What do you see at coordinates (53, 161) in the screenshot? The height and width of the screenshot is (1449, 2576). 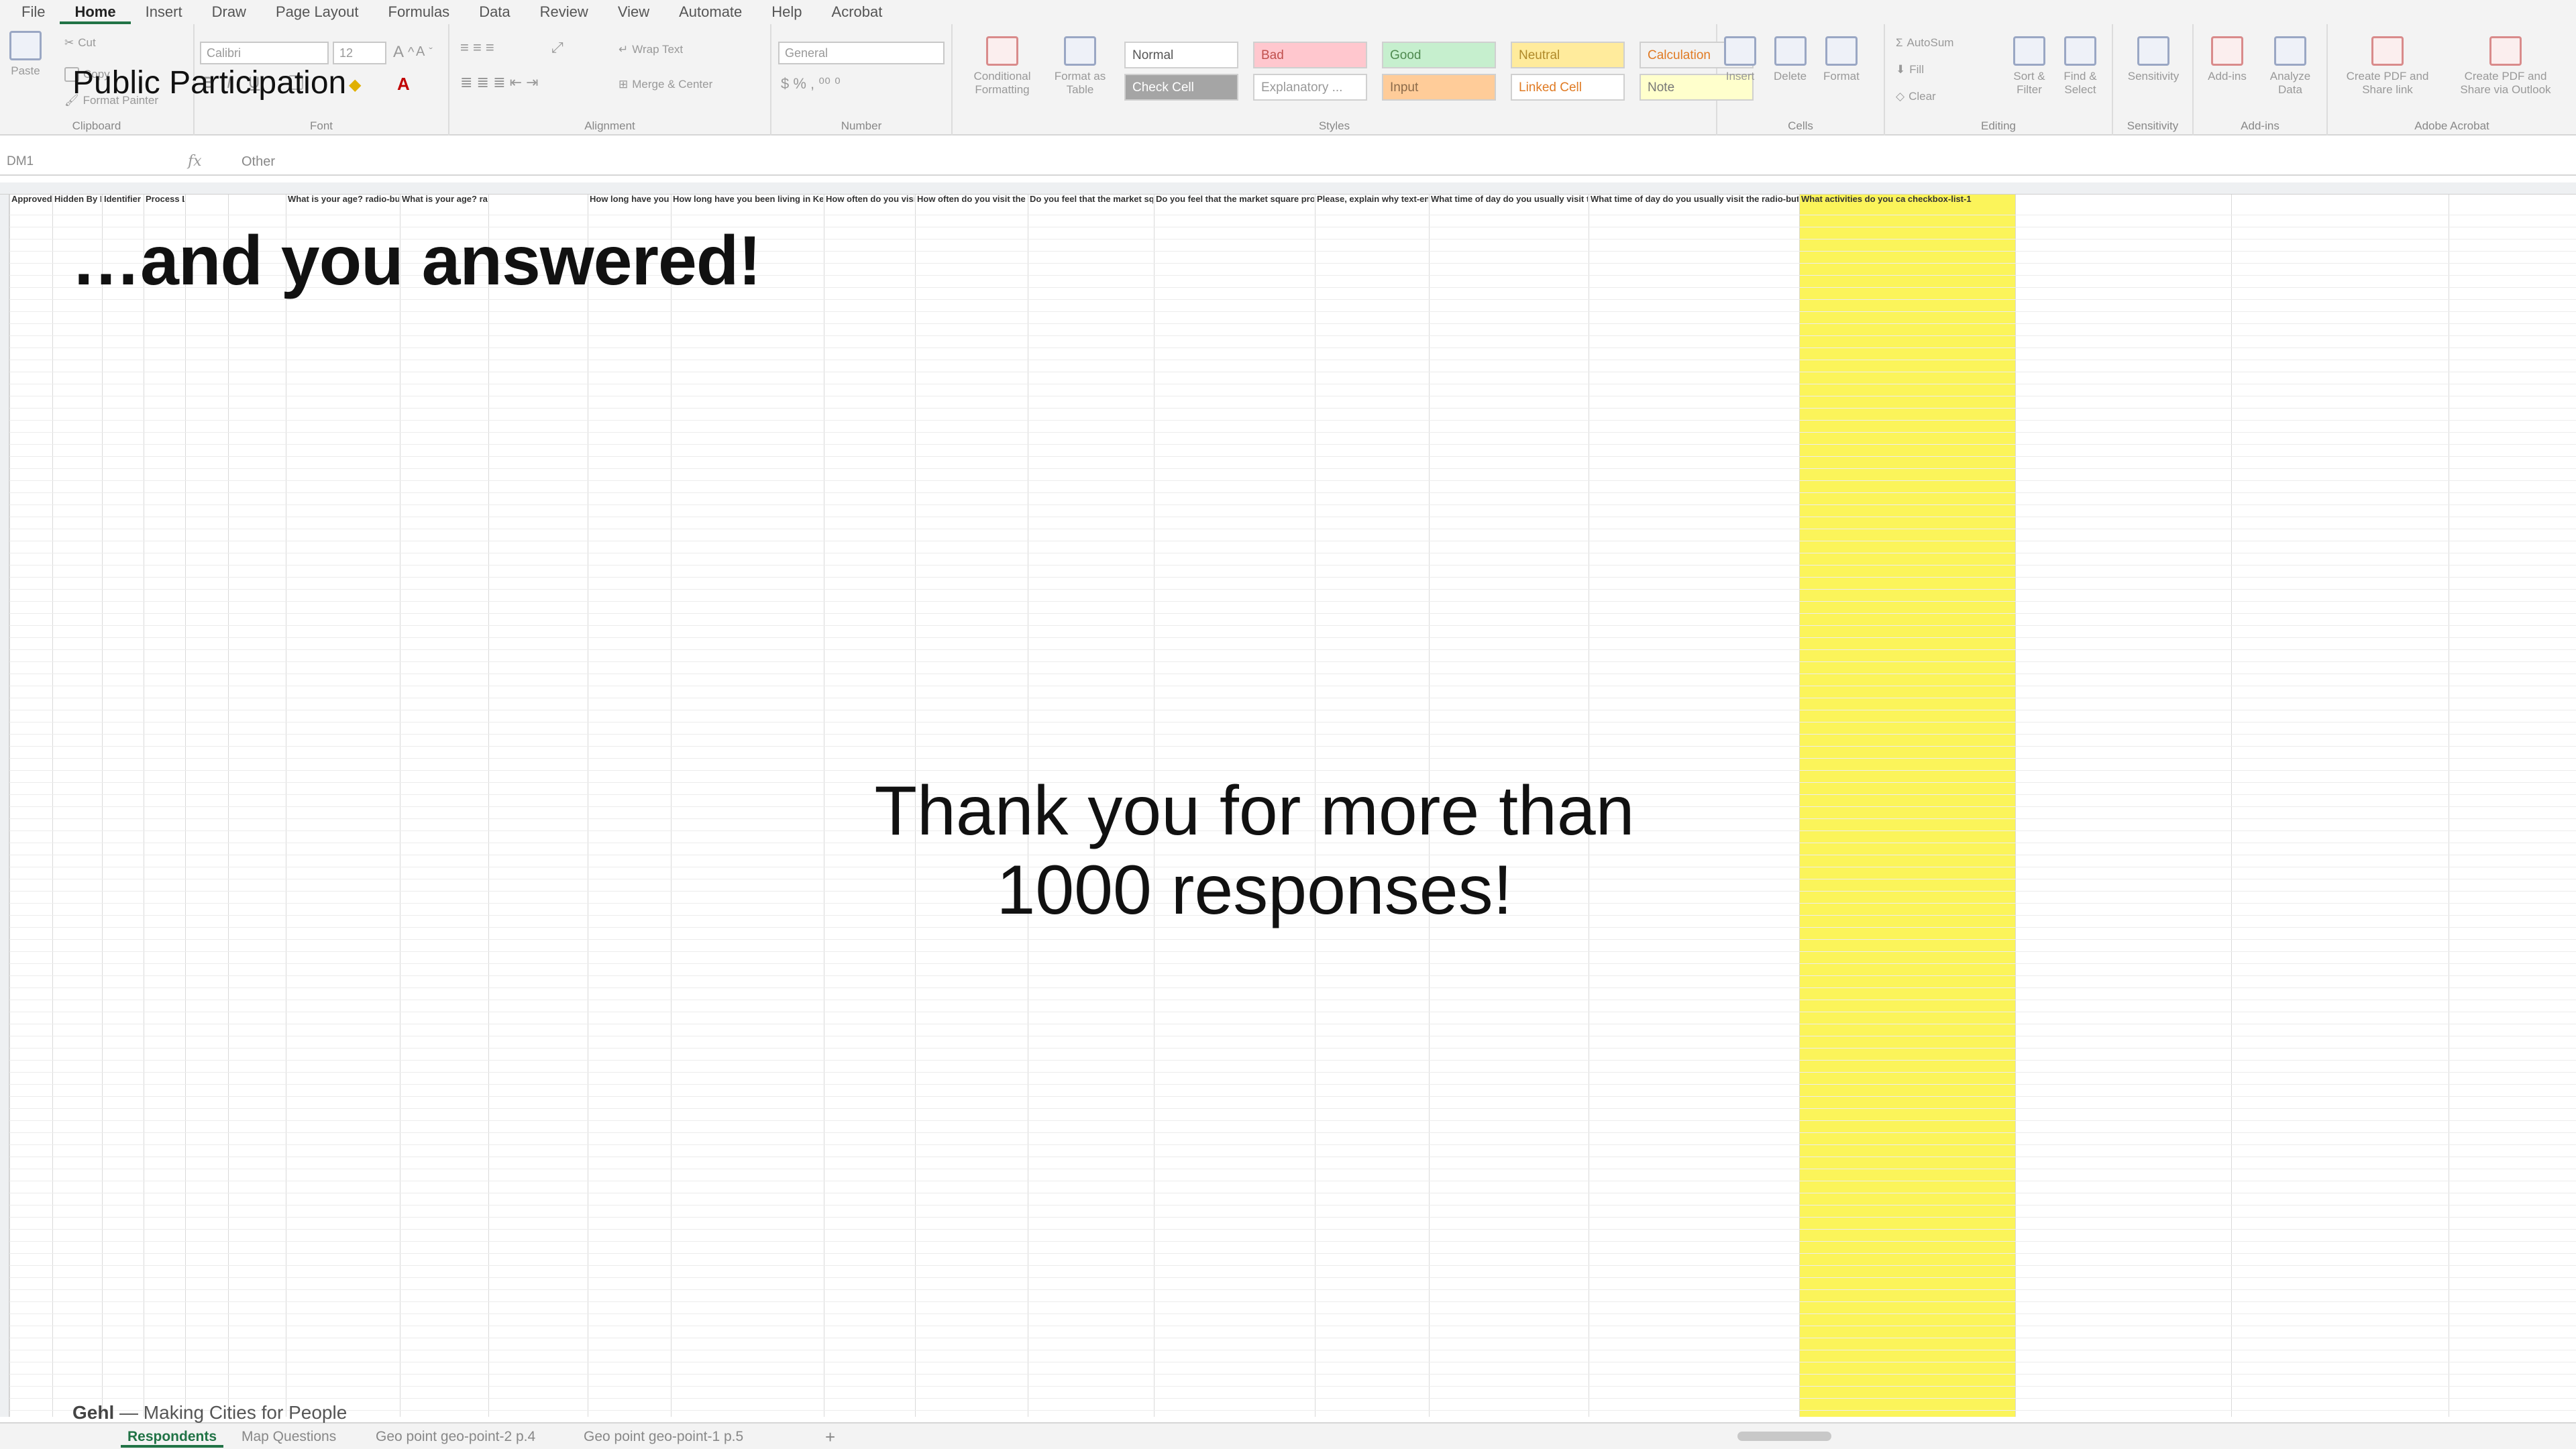 I see `name-box: DM1` at bounding box center [53, 161].